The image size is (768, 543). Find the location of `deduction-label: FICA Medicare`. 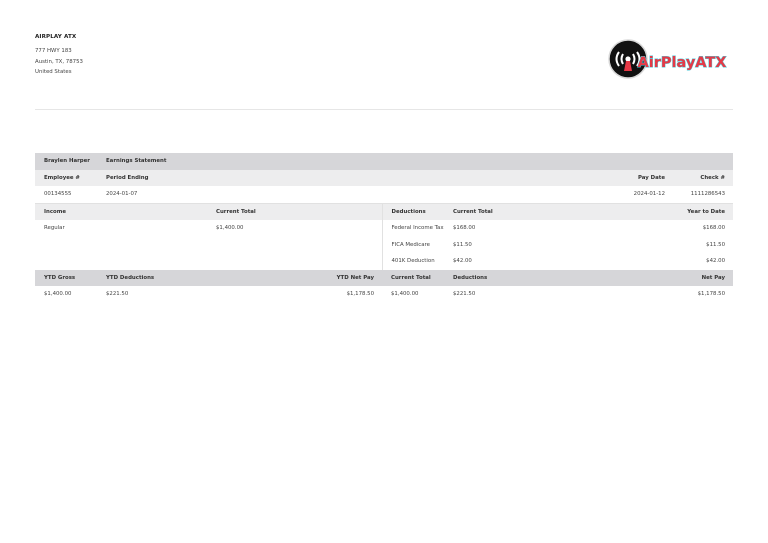

deduction-label: FICA Medicare is located at coordinates (412, 244).